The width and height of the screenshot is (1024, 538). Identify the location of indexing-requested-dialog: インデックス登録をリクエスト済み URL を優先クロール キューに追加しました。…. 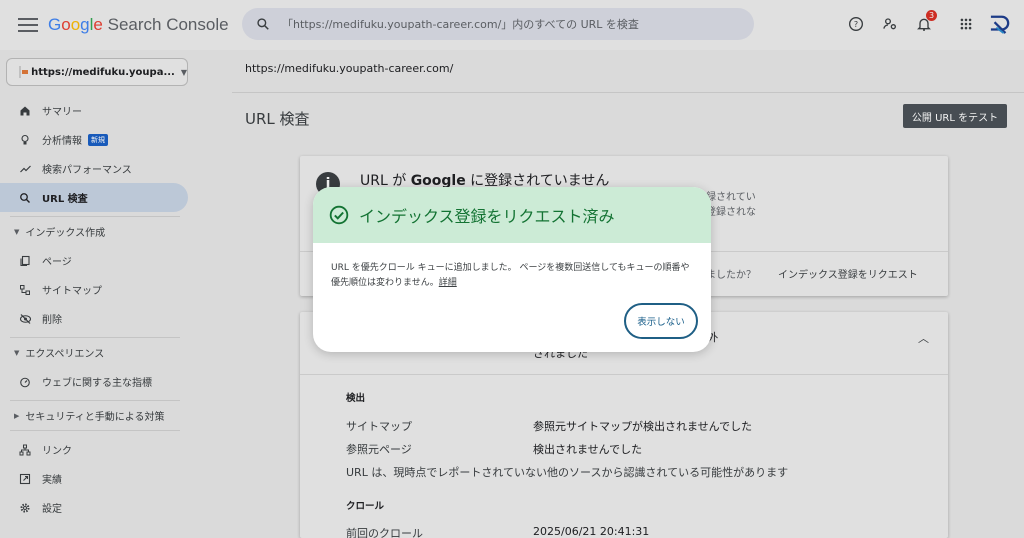
(512, 269).